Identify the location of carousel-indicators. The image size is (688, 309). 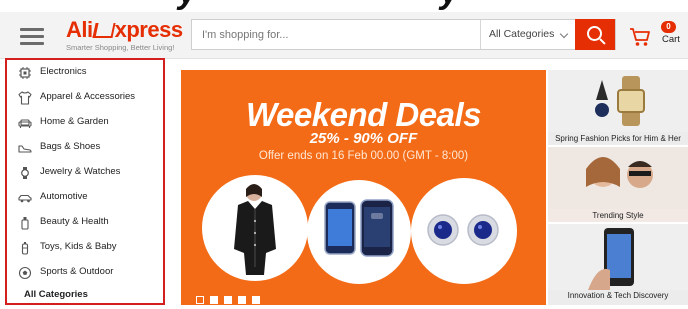
(231, 297).